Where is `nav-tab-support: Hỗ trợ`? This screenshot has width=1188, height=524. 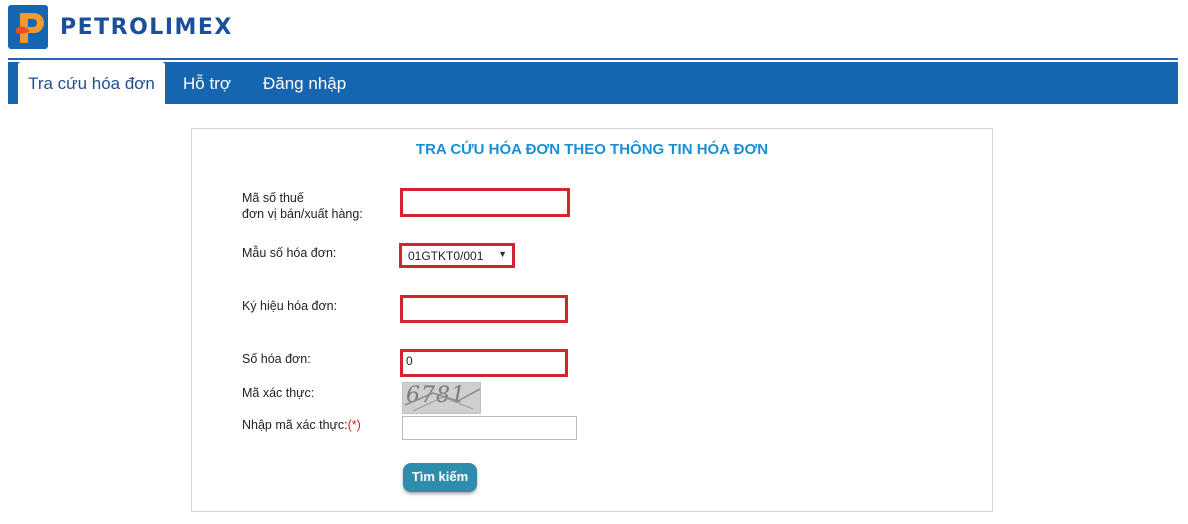
nav-tab-support: Hỗ trợ is located at coordinates (207, 83).